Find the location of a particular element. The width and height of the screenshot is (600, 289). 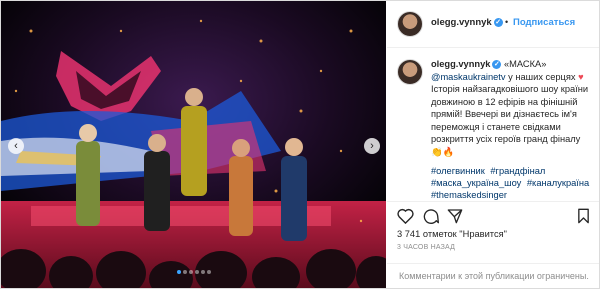

avatar is located at coordinates (410, 24).